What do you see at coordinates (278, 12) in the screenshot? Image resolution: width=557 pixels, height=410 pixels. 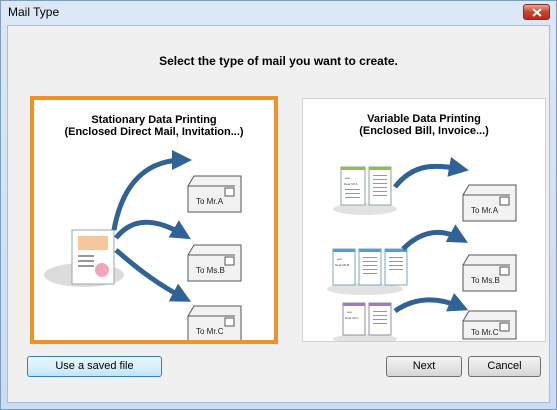 I see `title-bar: Mail Type` at bounding box center [278, 12].